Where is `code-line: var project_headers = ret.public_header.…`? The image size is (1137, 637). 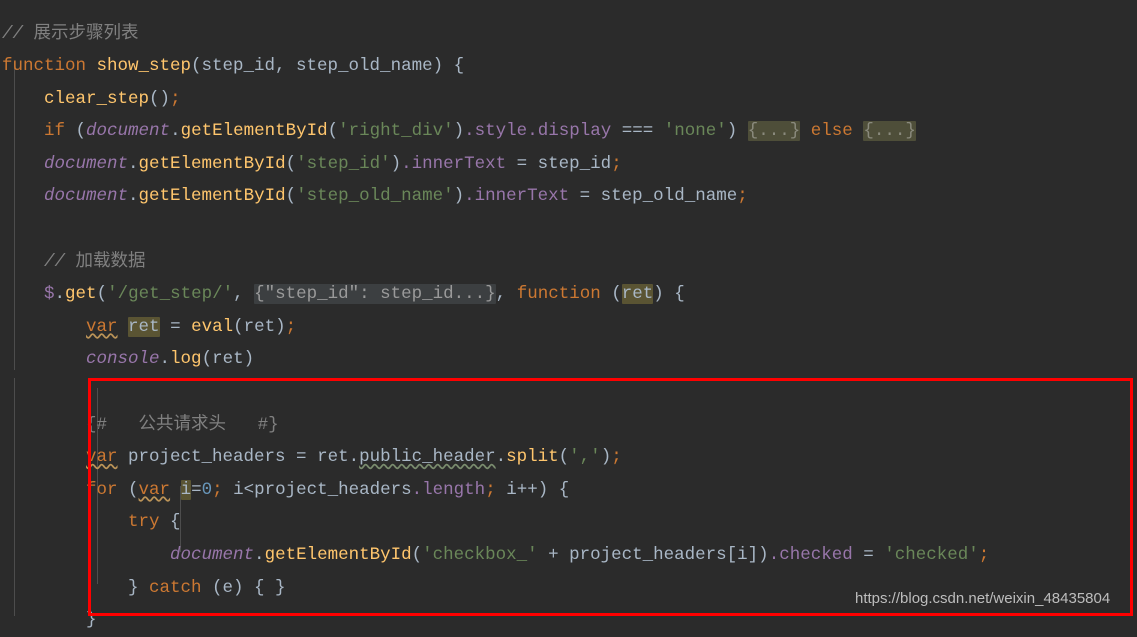
code-line: var project_headers = ret.public_header.… is located at coordinates (568, 457).